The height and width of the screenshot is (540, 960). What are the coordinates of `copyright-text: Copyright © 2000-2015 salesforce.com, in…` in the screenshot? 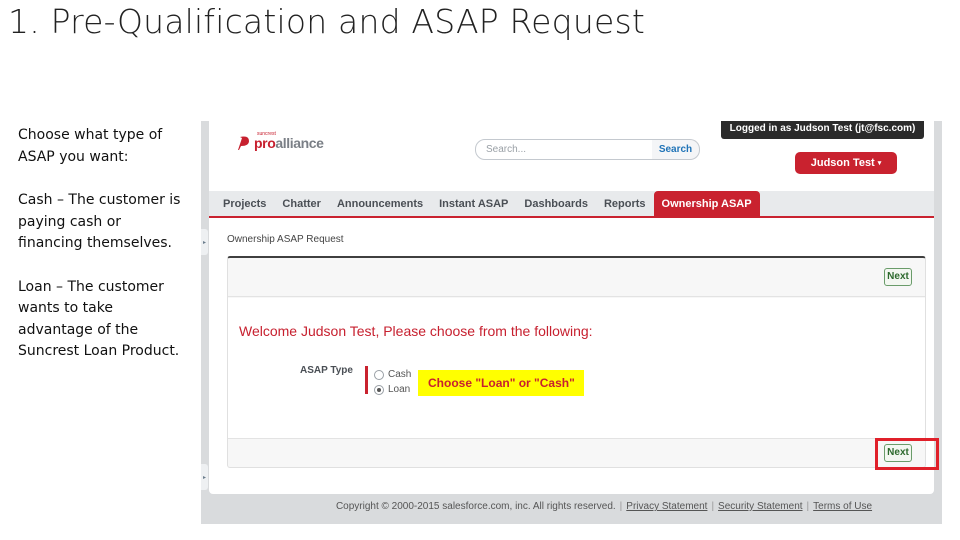 It's located at (475, 506).